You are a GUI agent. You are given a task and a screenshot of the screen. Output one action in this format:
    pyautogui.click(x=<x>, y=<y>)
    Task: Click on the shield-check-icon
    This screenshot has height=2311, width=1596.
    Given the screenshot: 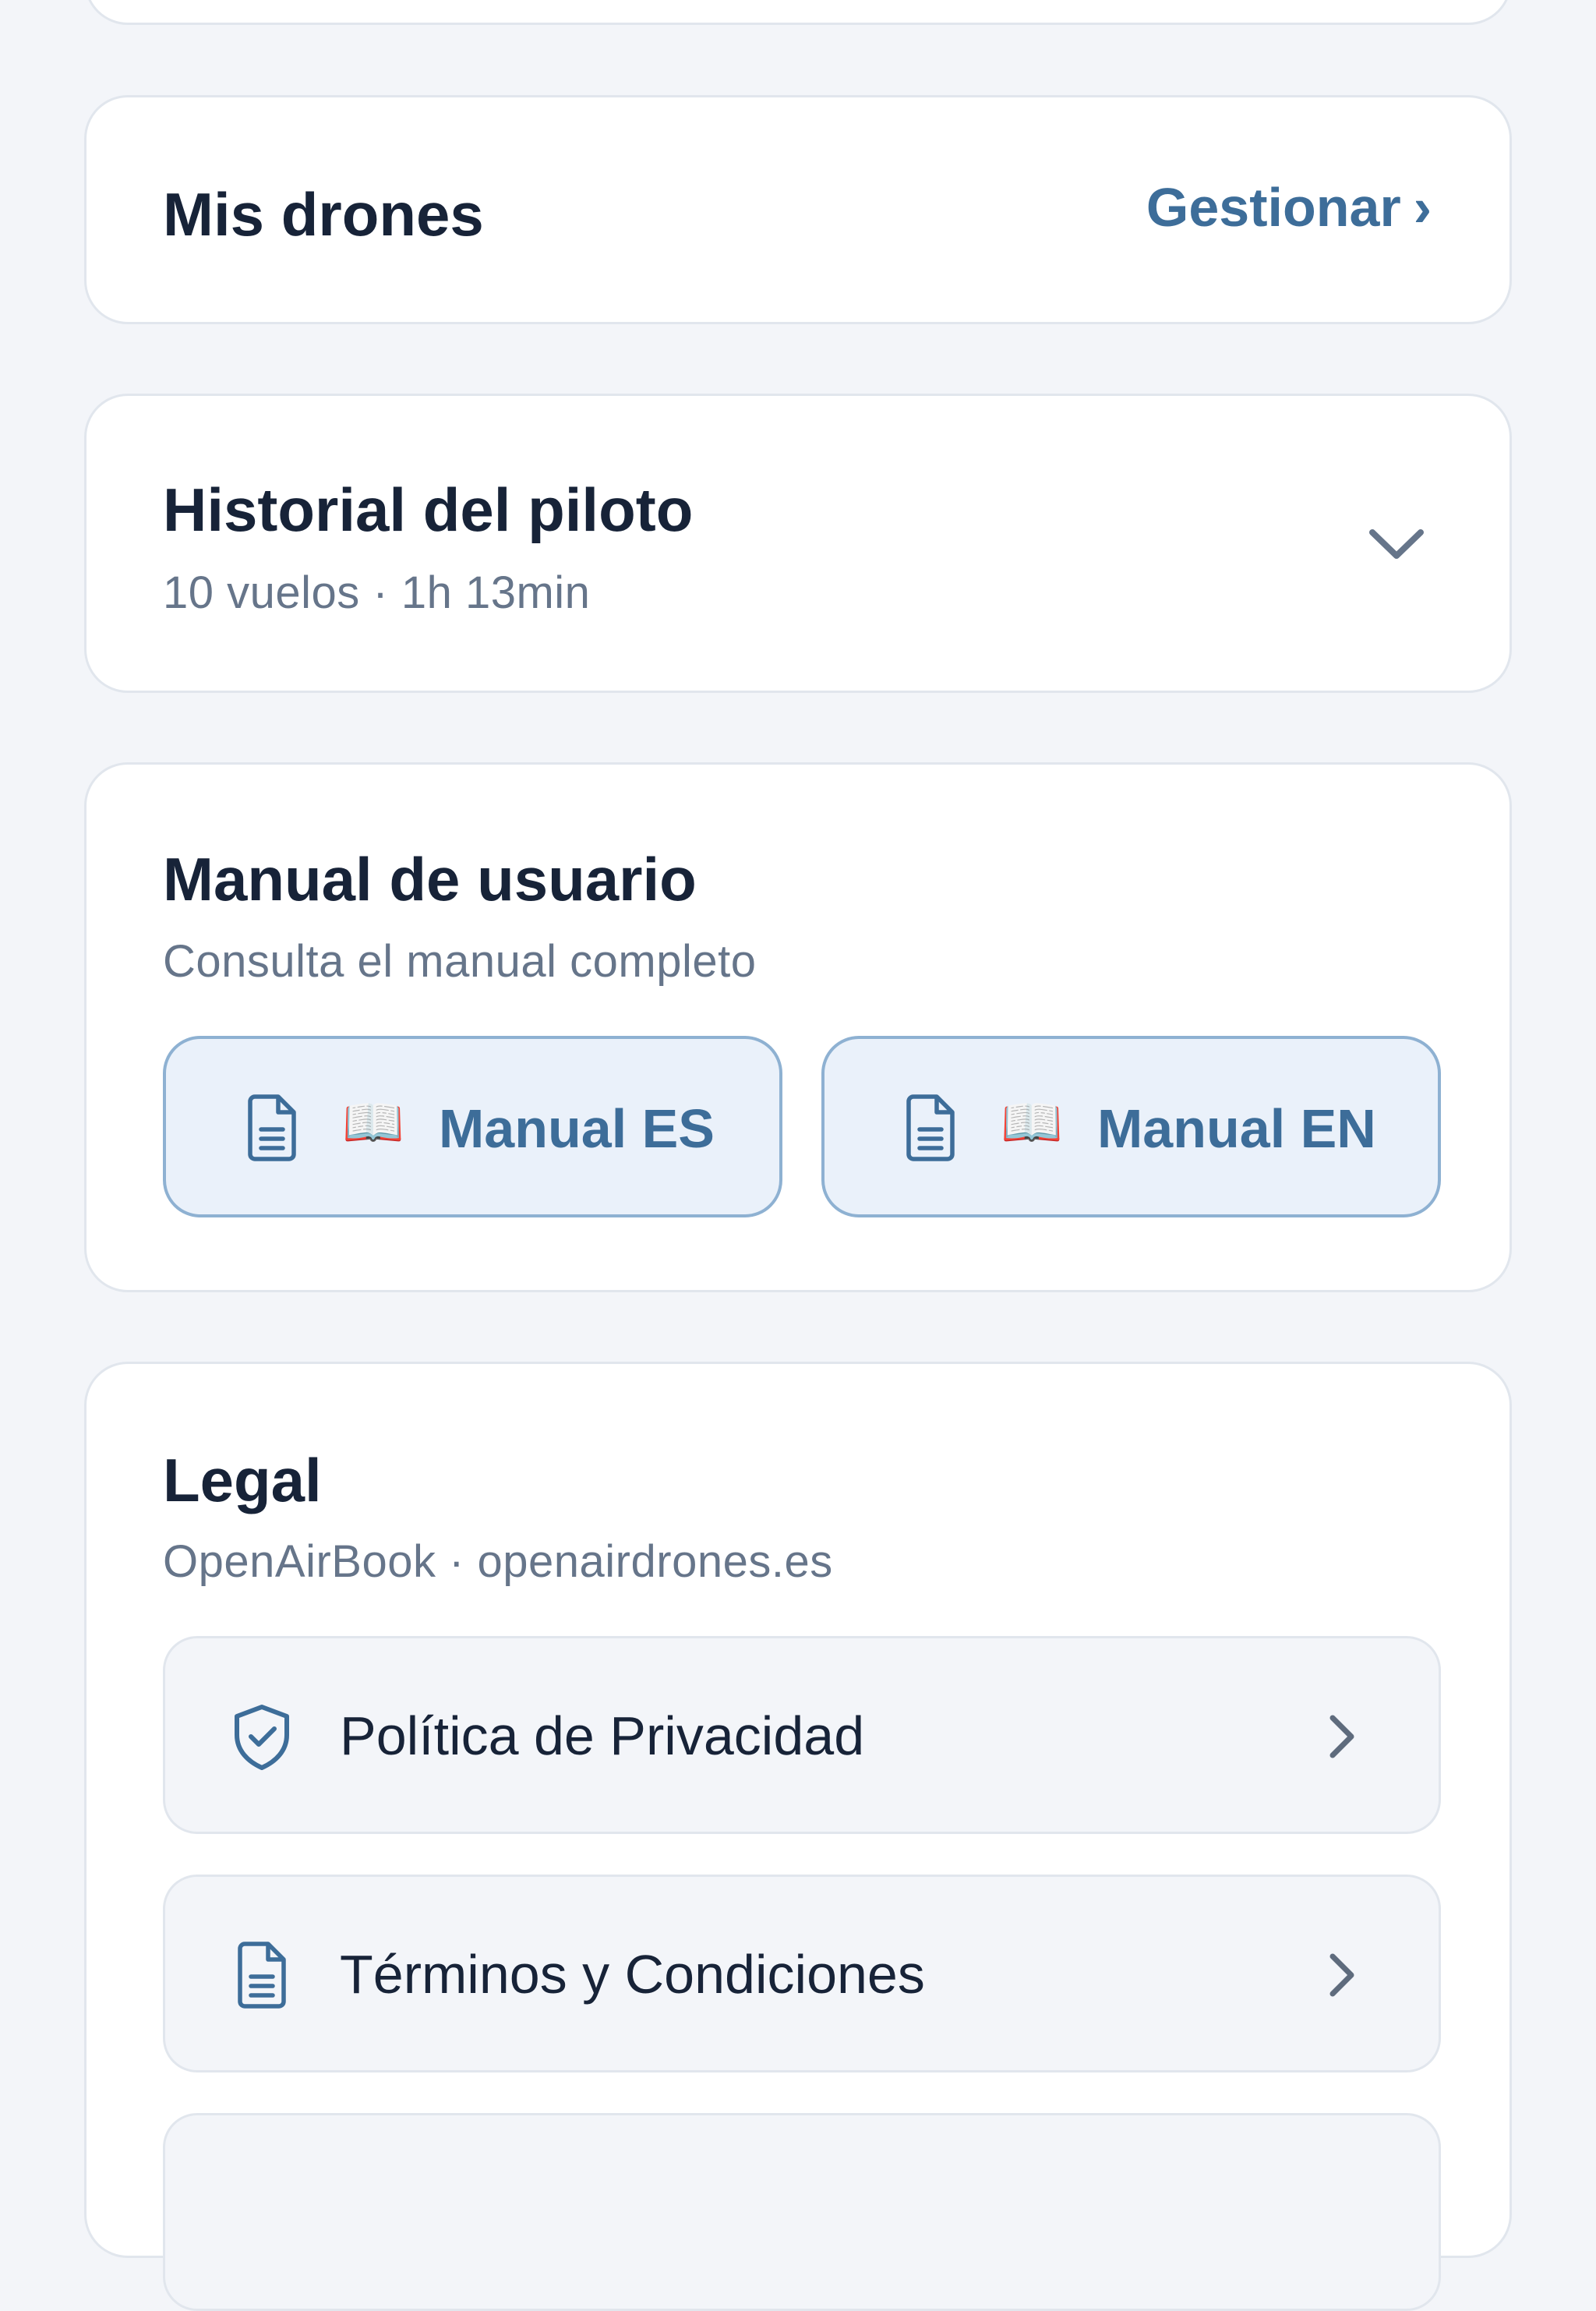 What is the action you would take?
    pyautogui.click(x=262, y=1737)
    